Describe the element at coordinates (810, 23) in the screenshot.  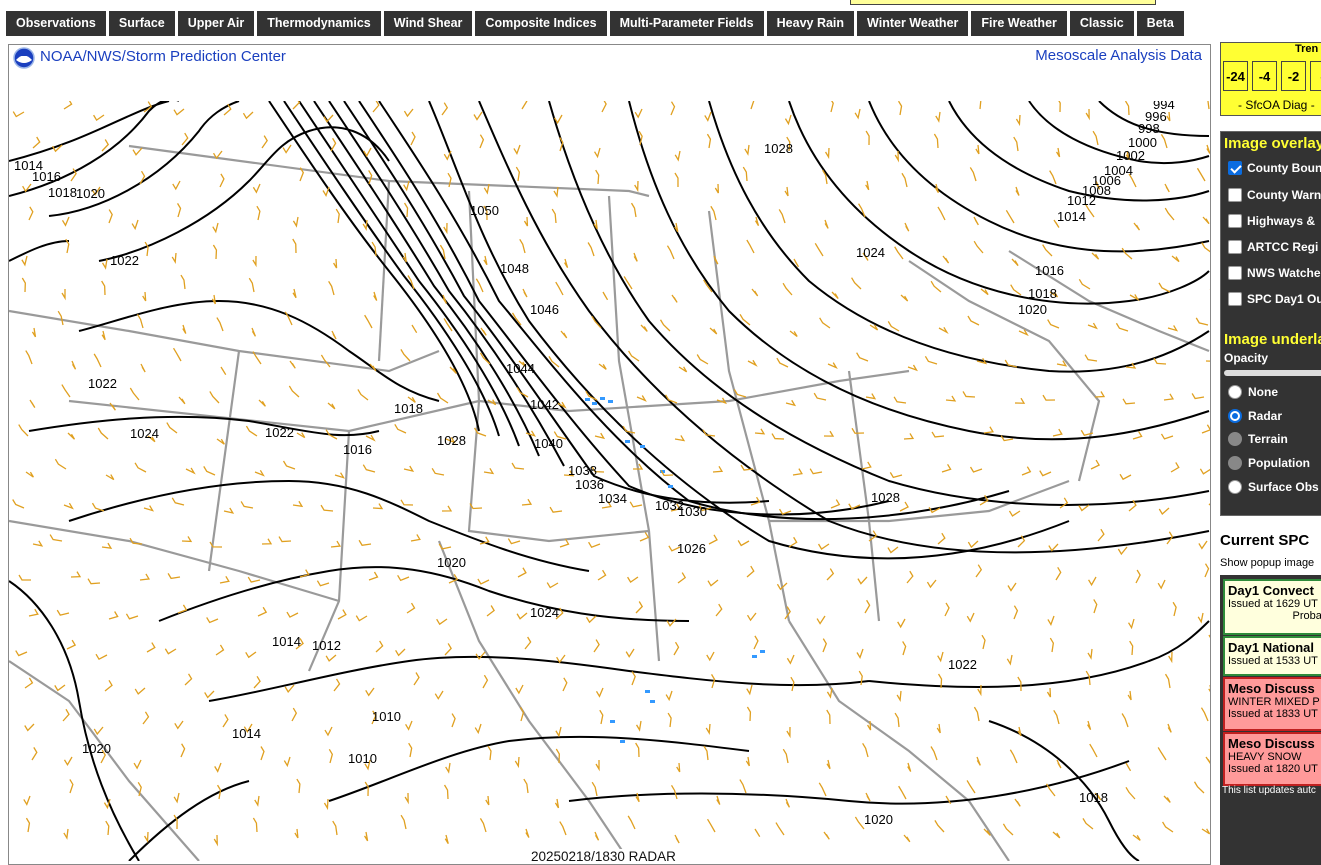
I see `tab-heavy-rain: Heavy Rain` at that location.